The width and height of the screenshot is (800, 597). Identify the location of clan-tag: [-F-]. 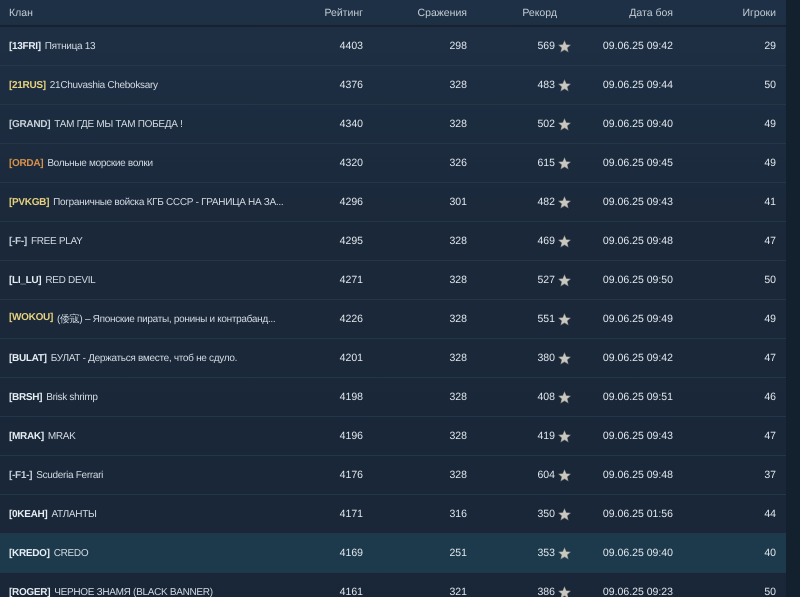
(18, 241).